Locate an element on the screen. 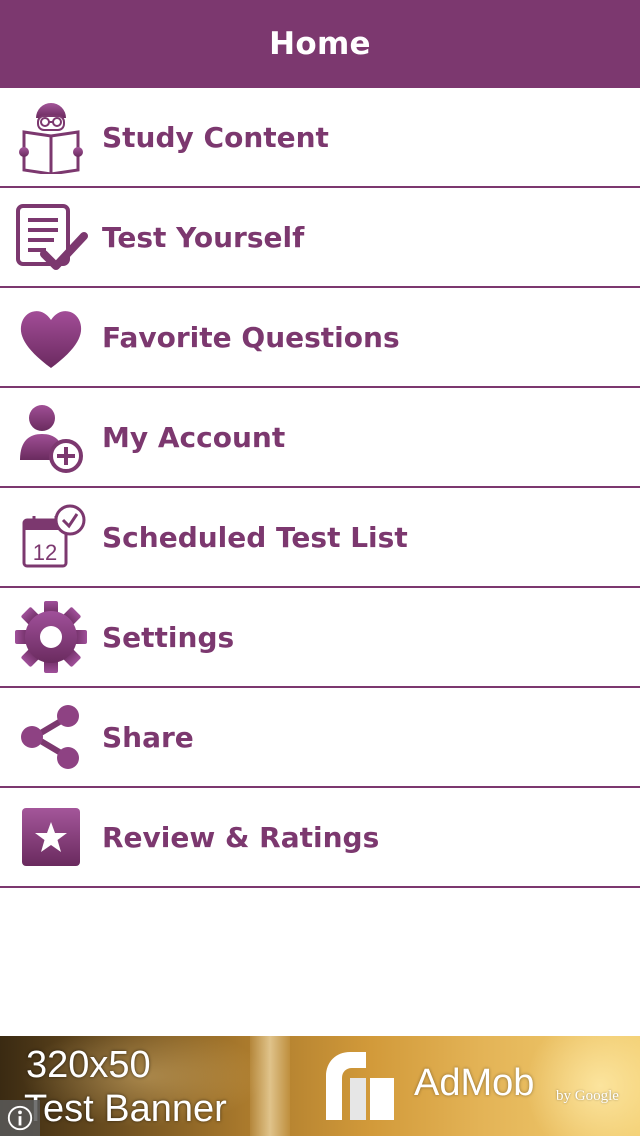 The width and height of the screenshot is (640, 1136). menu-item-my-account: My Account is located at coordinates (320, 438).